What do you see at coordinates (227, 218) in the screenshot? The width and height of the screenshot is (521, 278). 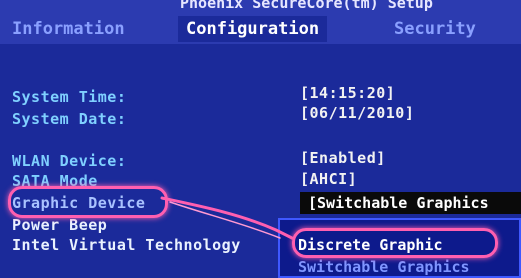 I see `annotation-arrow` at bounding box center [227, 218].